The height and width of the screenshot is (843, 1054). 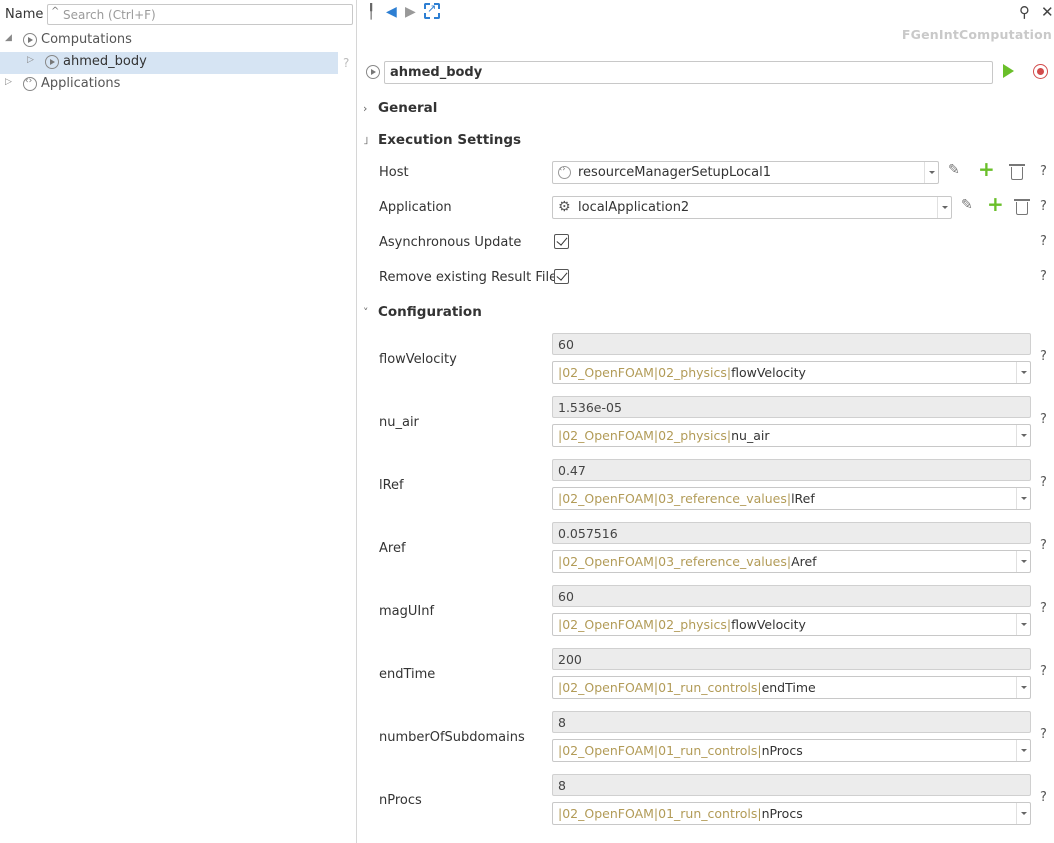 I want to click on param-value: 60, so click(x=791, y=344).